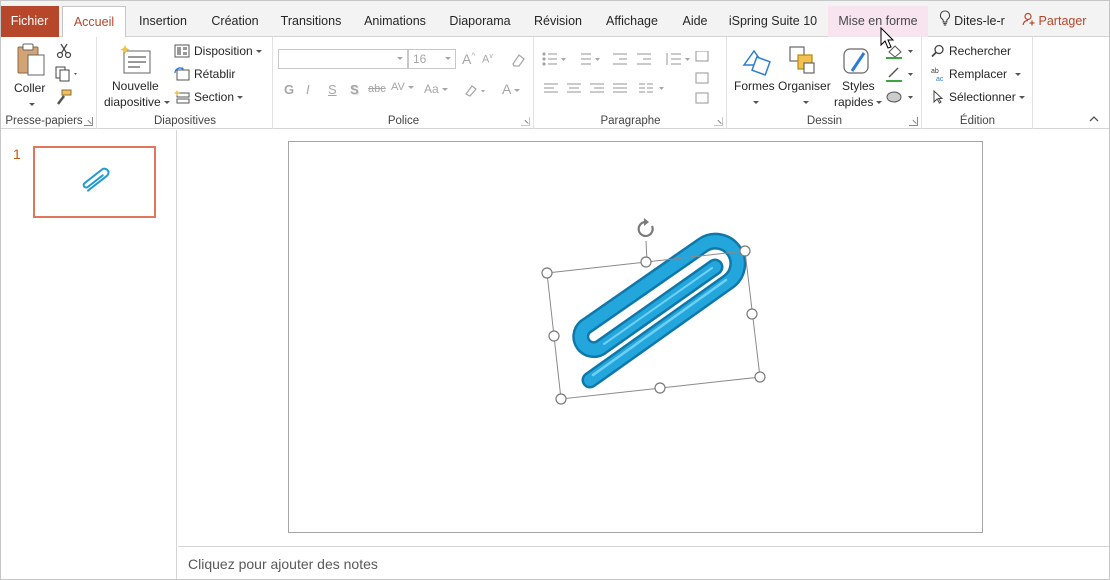 This screenshot has width=1110, height=580. Describe the element at coordinates (745, 251) in the screenshot. I see `resize-handle-top-right` at that location.